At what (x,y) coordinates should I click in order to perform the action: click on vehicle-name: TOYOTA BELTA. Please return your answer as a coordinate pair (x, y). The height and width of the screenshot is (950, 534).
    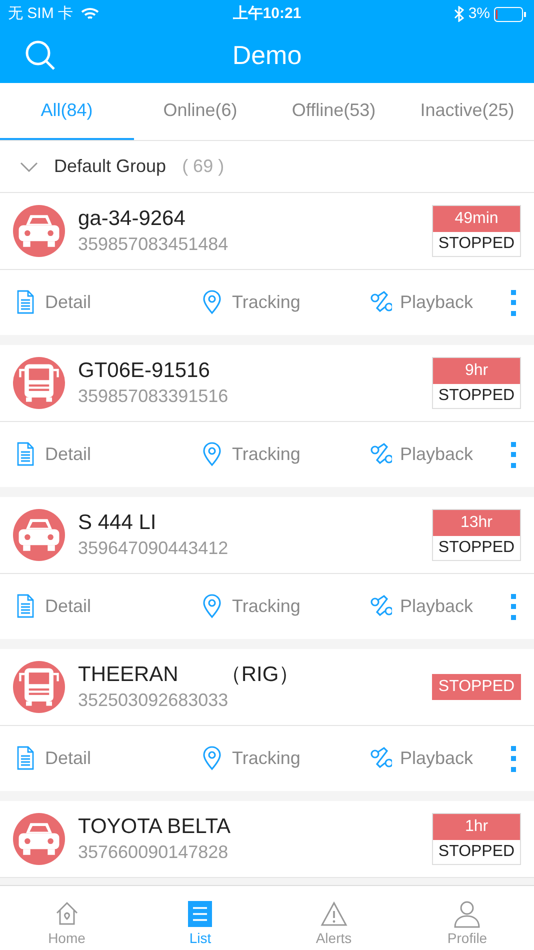
    Looking at the image, I should click on (155, 827).